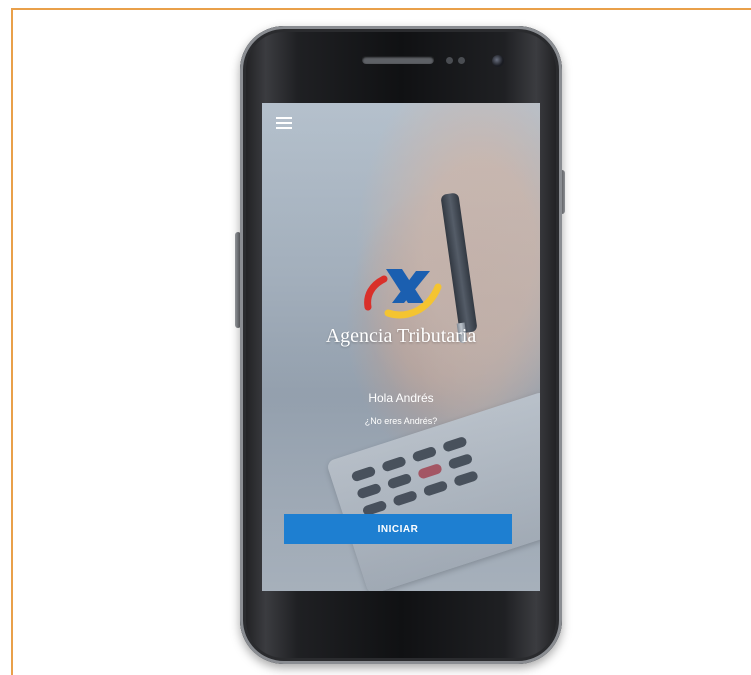  Describe the element at coordinates (398, 529) in the screenshot. I see `start-button: INICIAR` at that location.